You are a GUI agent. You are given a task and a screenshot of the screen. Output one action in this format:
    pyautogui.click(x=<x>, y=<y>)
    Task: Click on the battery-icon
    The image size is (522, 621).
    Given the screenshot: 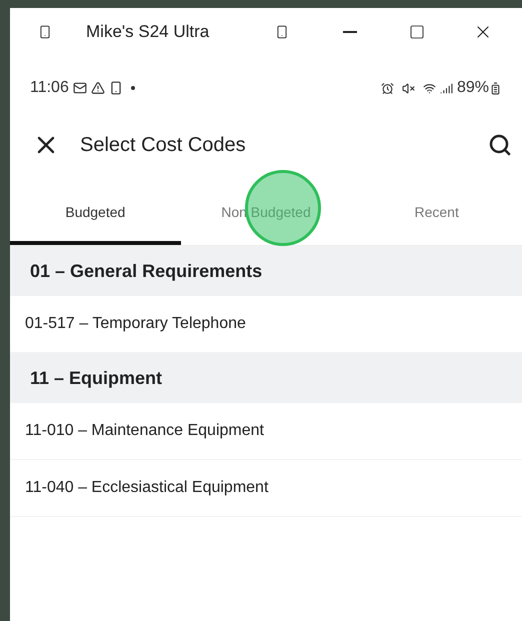 What is the action you would take?
    pyautogui.click(x=495, y=88)
    